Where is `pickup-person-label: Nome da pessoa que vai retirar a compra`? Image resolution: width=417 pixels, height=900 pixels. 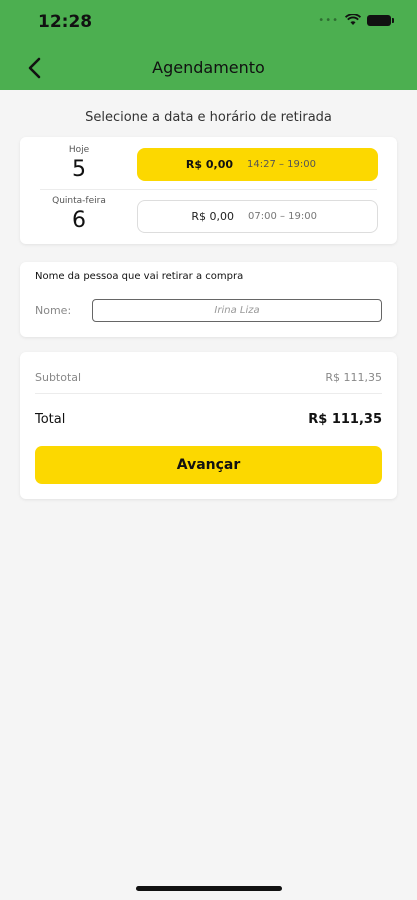
pickup-person-label: Nome da pessoa que vai retirar a compra is located at coordinates (139, 276).